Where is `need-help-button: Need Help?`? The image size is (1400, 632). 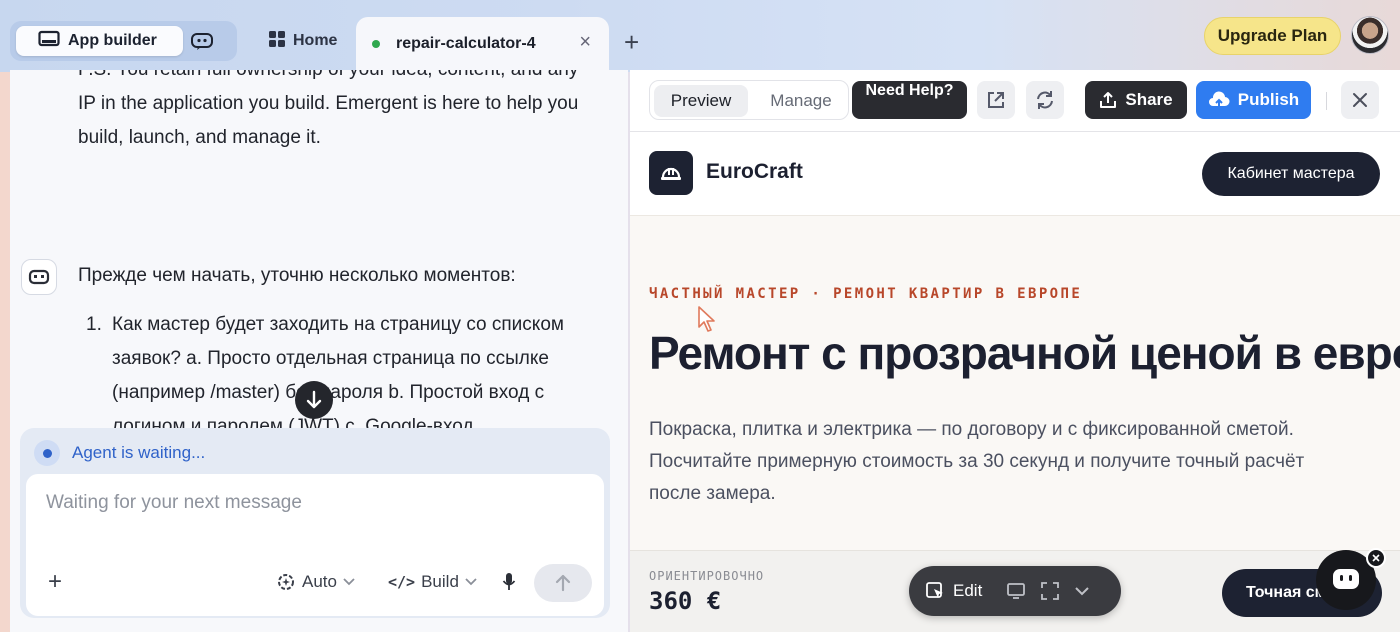 need-help-button: Need Help? is located at coordinates (909, 100).